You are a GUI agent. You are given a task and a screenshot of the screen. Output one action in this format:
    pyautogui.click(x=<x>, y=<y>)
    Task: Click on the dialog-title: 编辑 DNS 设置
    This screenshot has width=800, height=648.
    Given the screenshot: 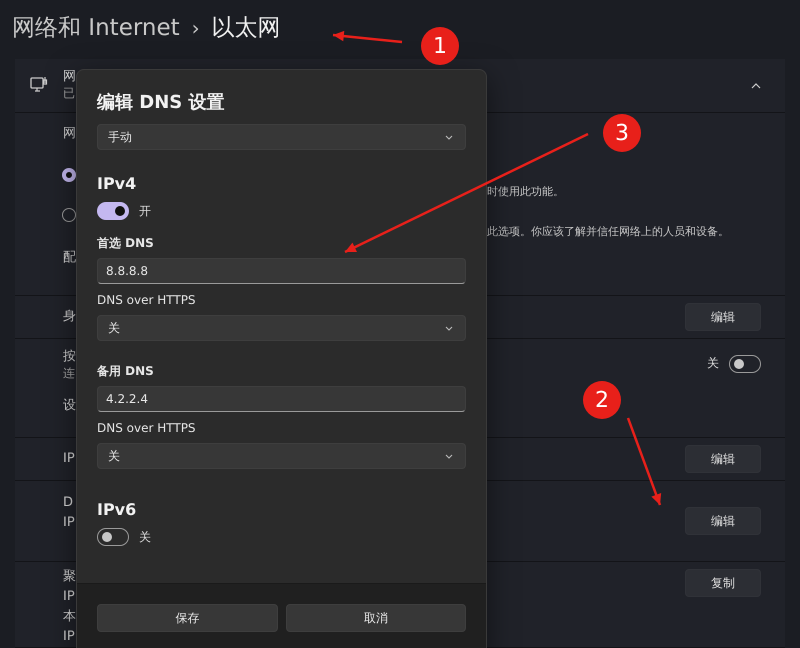 What is the action you would take?
    pyautogui.click(x=161, y=103)
    